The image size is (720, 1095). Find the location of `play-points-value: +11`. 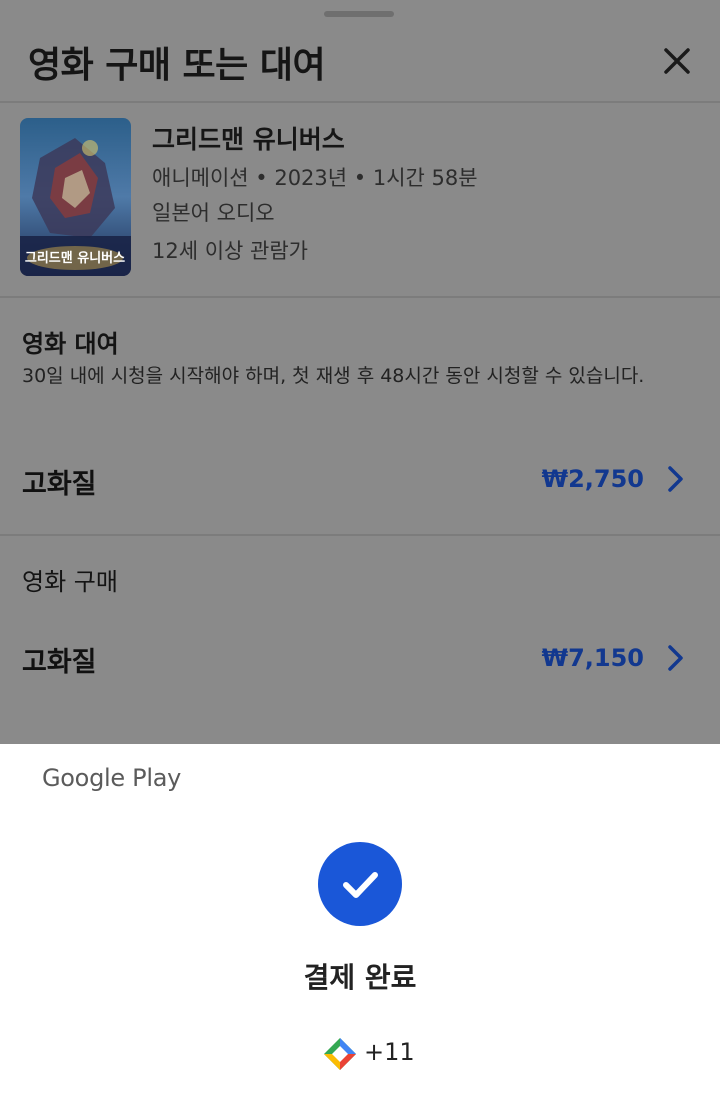

play-points-value: +11 is located at coordinates (389, 1052).